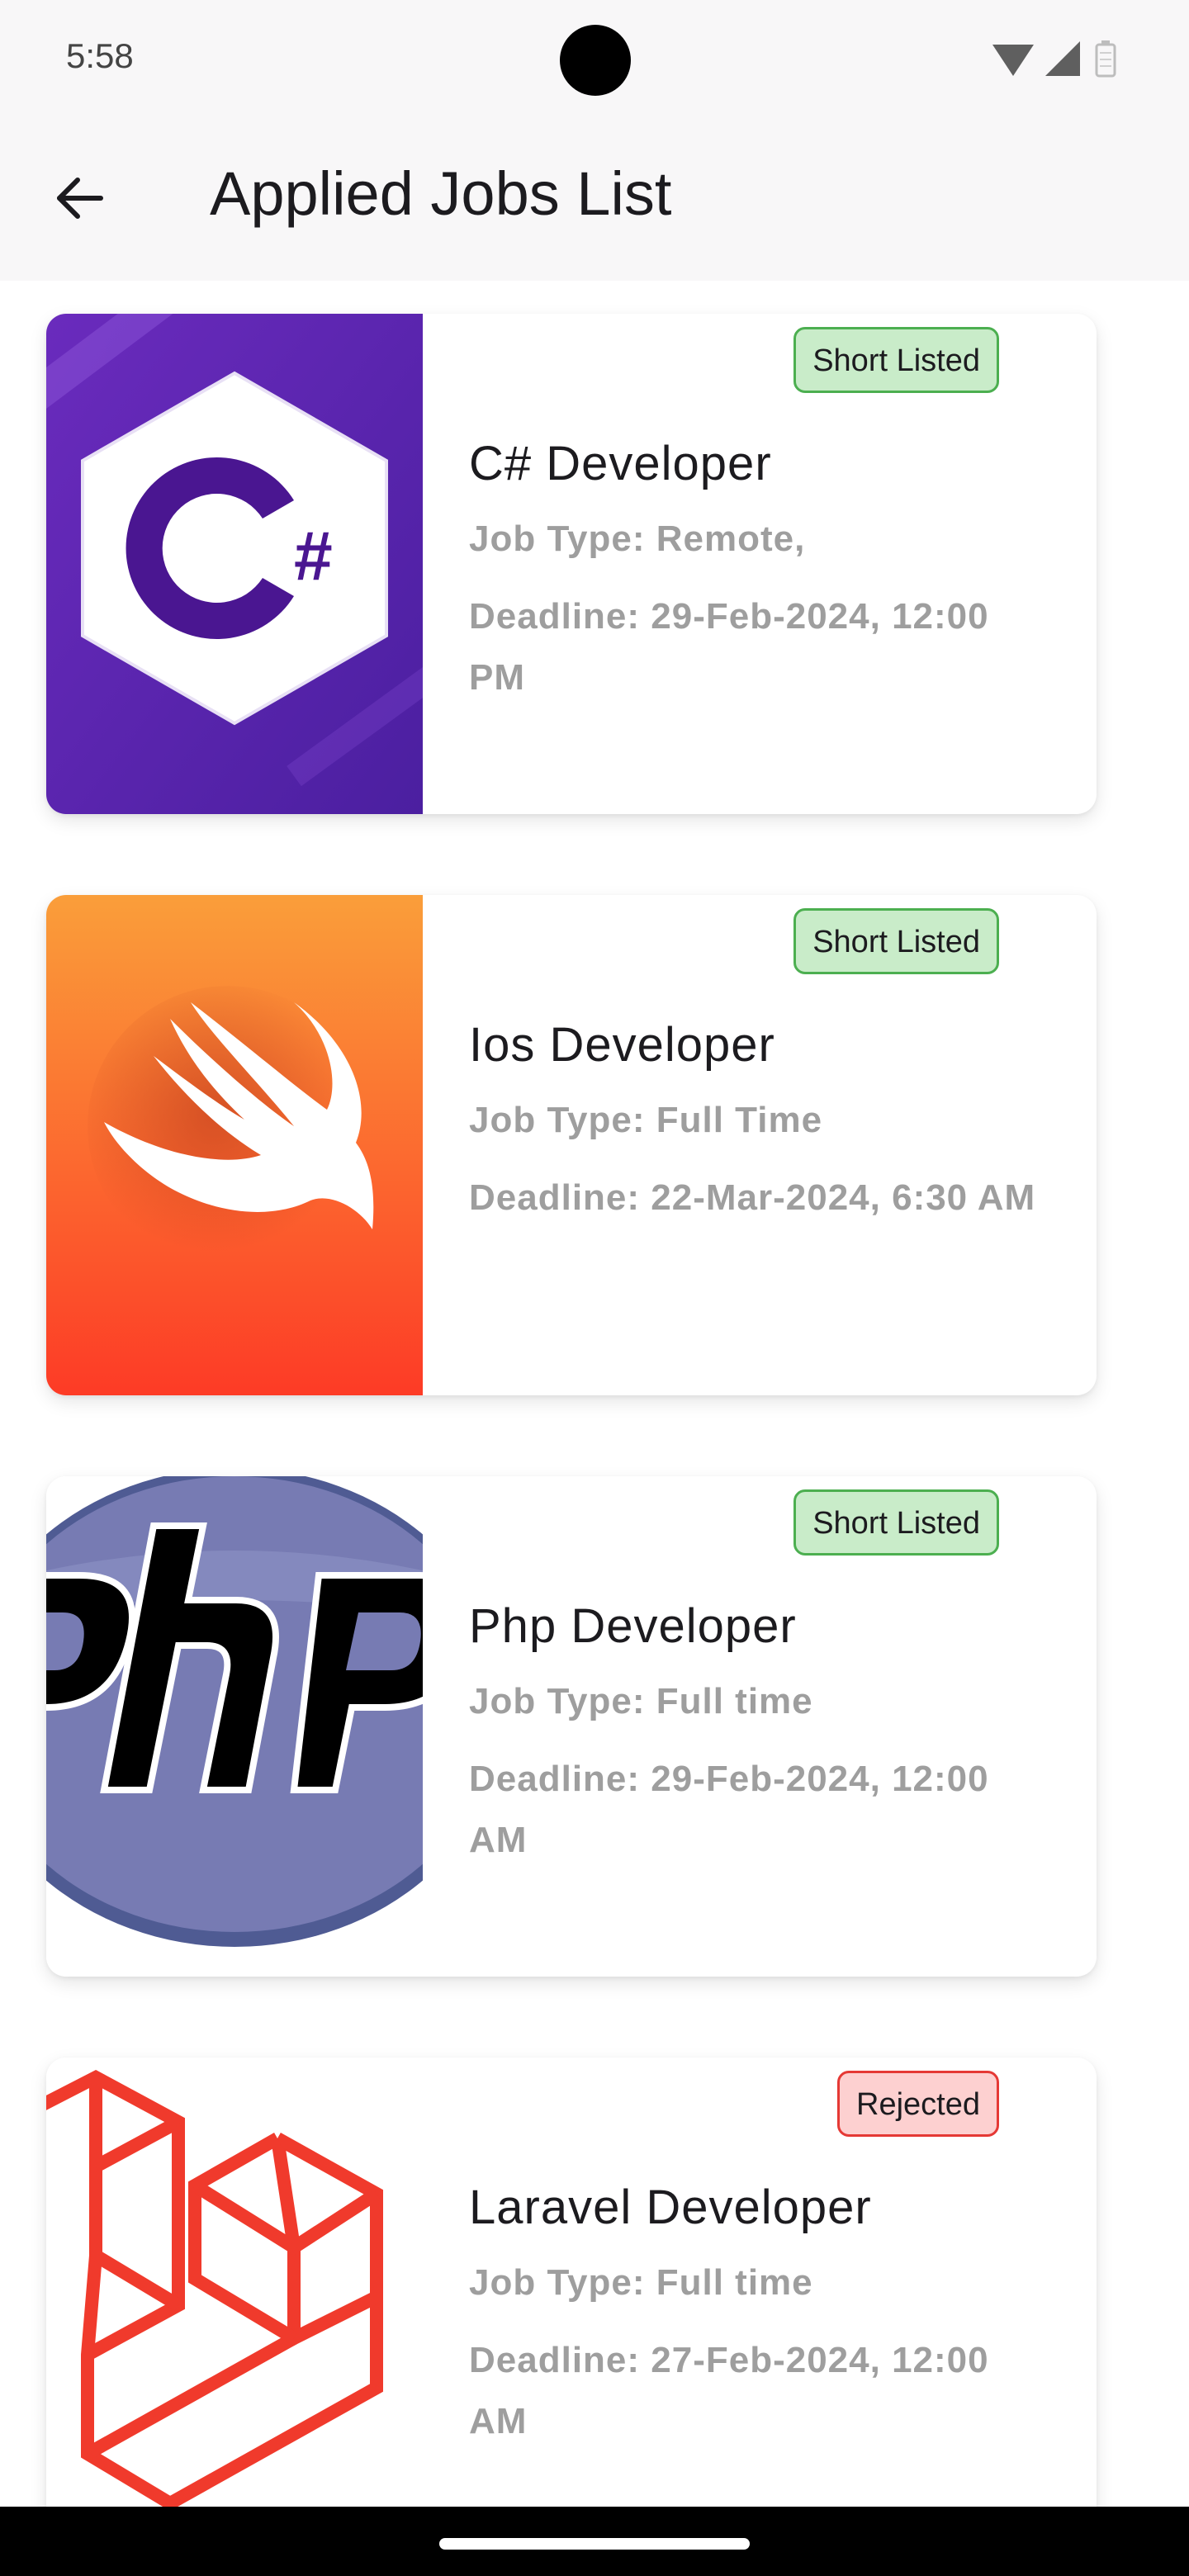 Image resolution: width=1189 pixels, height=2576 pixels. What do you see at coordinates (622, 1045) in the screenshot?
I see `job-title: Ios Developer` at bounding box center [622, 1045].